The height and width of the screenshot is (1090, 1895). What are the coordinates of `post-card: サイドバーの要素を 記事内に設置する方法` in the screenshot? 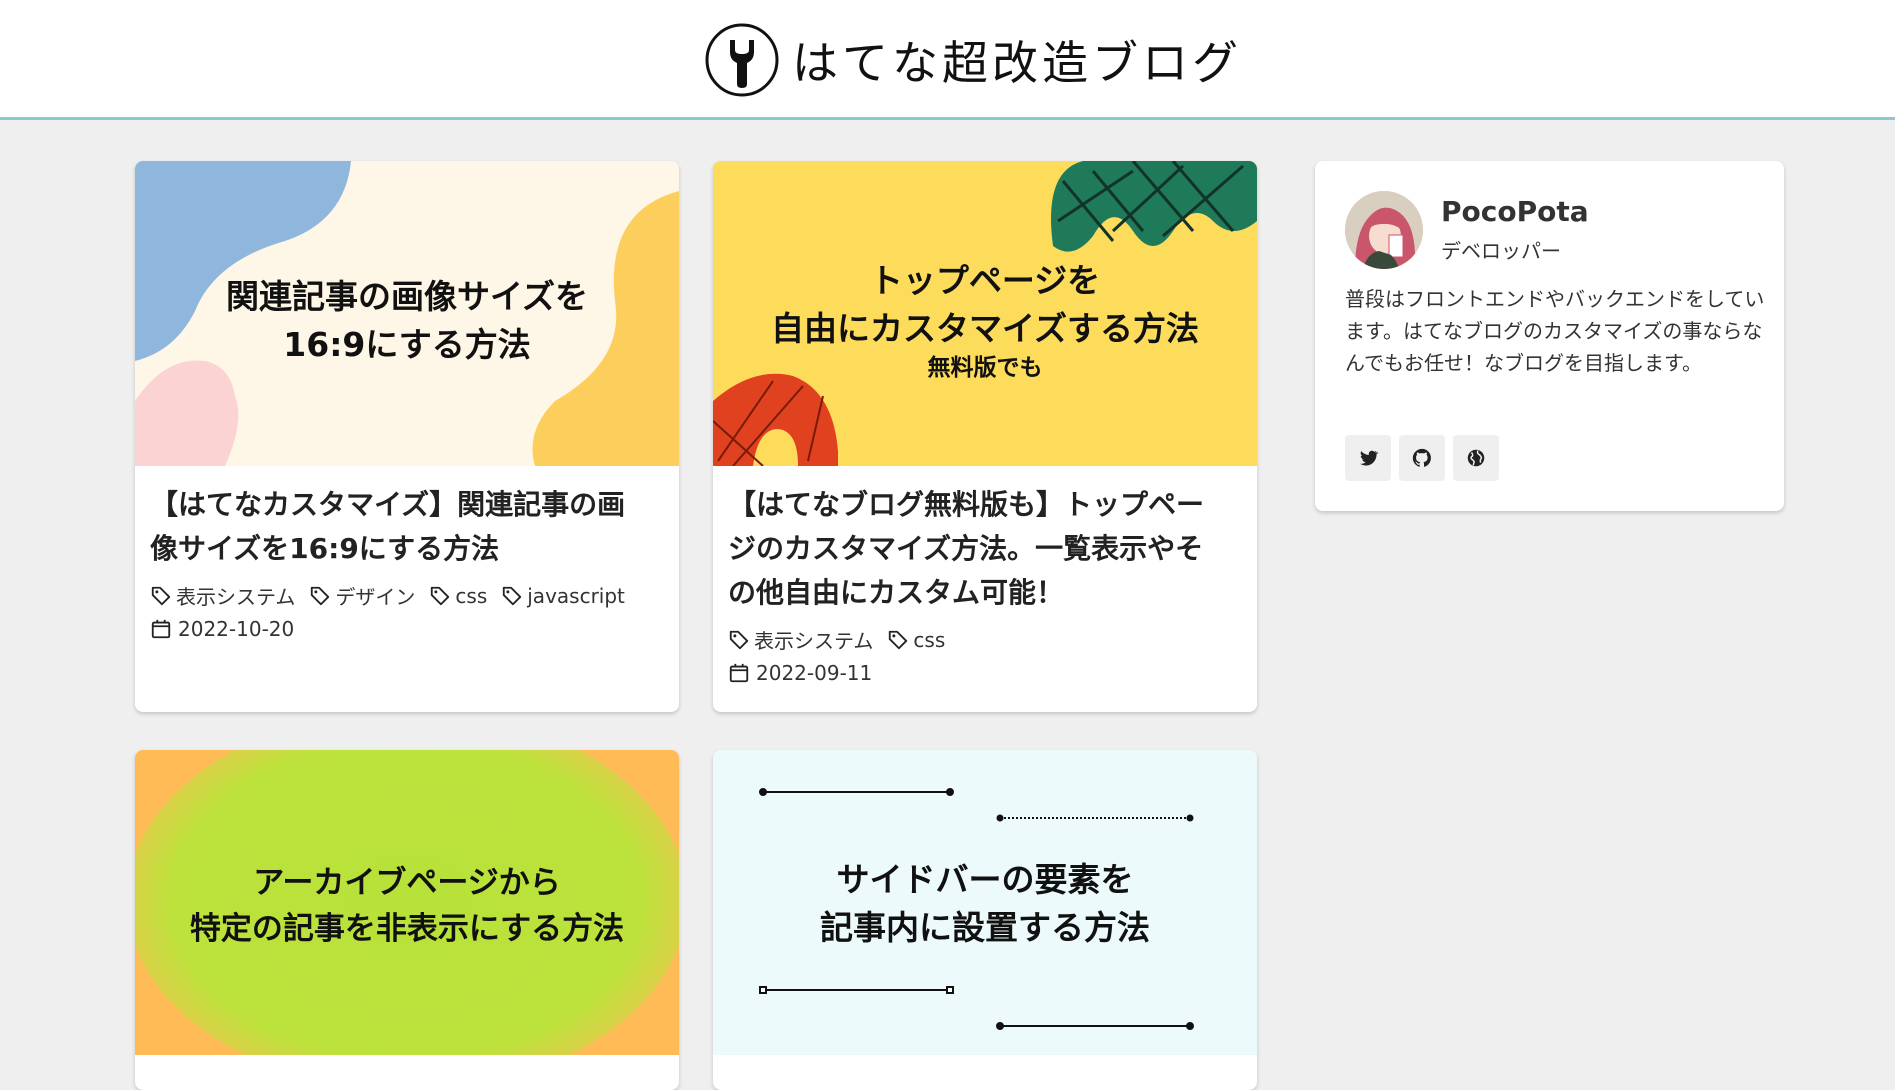 It's located at (985, 920).